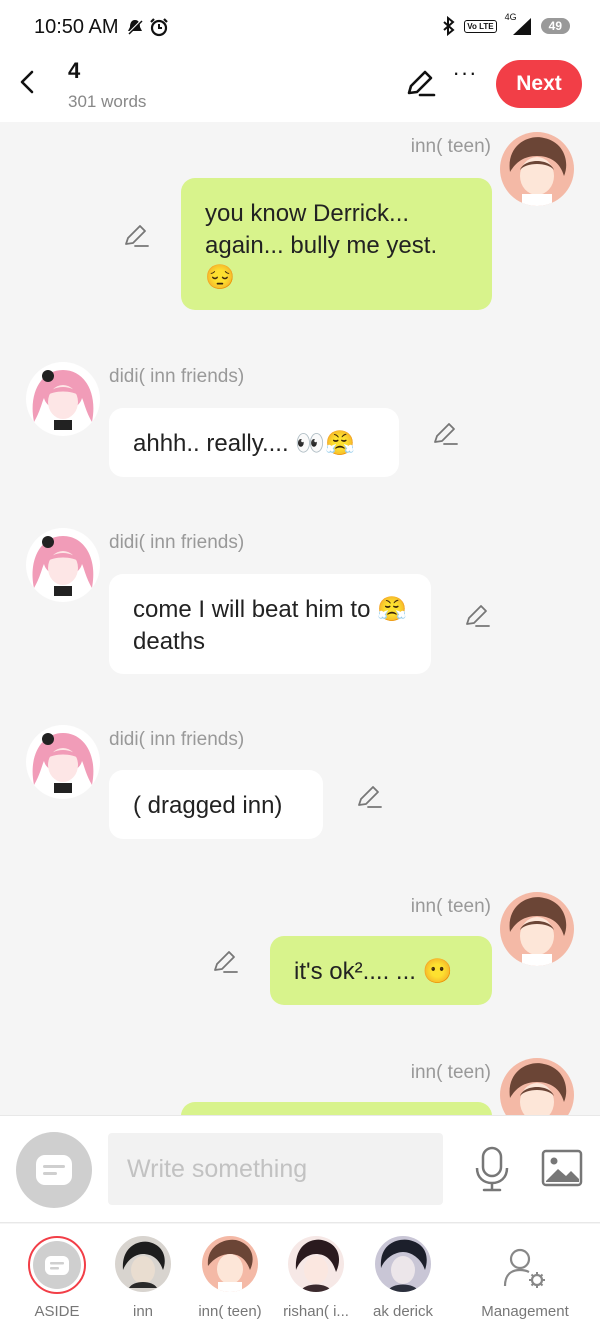 The height and width of the screenshot is (1333, 600). Describe the element at coordinates (403, 1264) in the screenshot. I see `avatar-ak-derick` at that location.